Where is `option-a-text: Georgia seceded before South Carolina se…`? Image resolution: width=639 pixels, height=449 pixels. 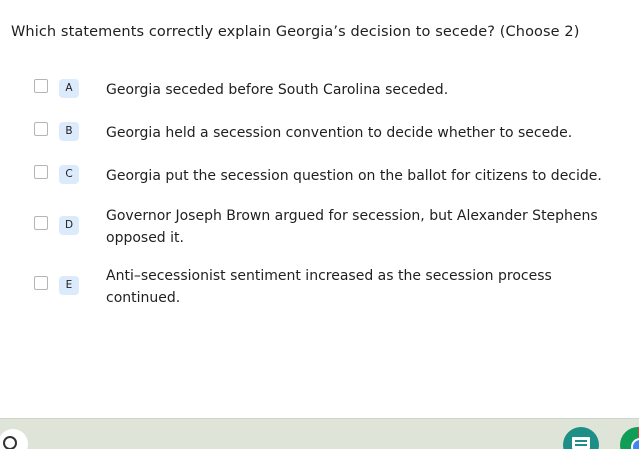 option-a-text: Georgia seceded before South Carolina se… is located at coordinates (366, 90).